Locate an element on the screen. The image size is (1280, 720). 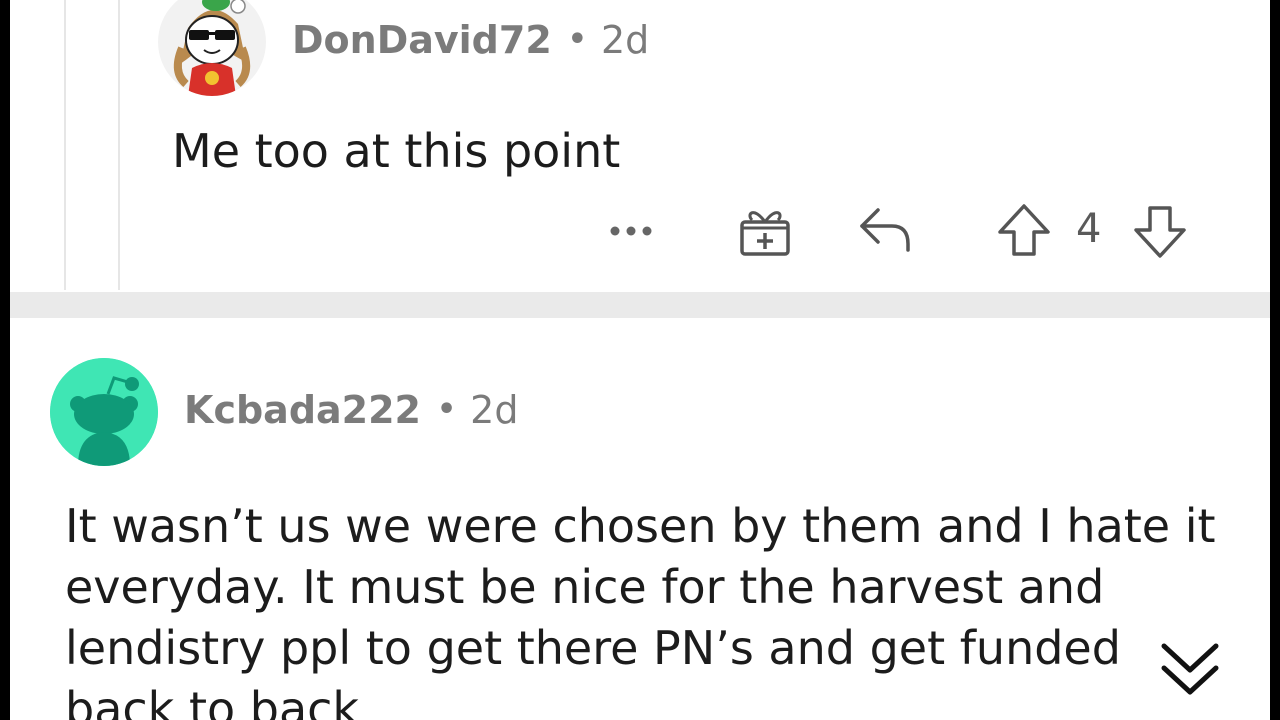
thread-line-inner is located at coordinates (119, 145).